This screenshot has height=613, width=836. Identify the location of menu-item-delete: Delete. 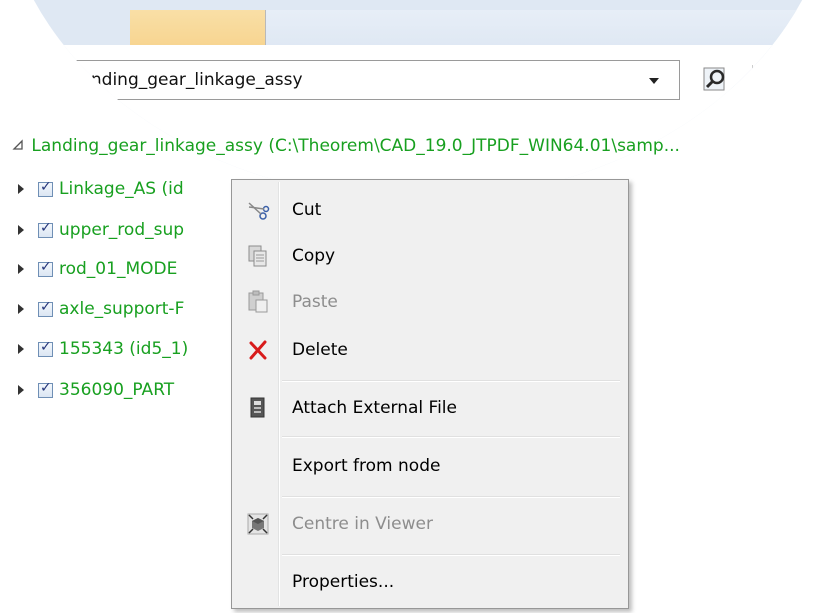
(430, 350).